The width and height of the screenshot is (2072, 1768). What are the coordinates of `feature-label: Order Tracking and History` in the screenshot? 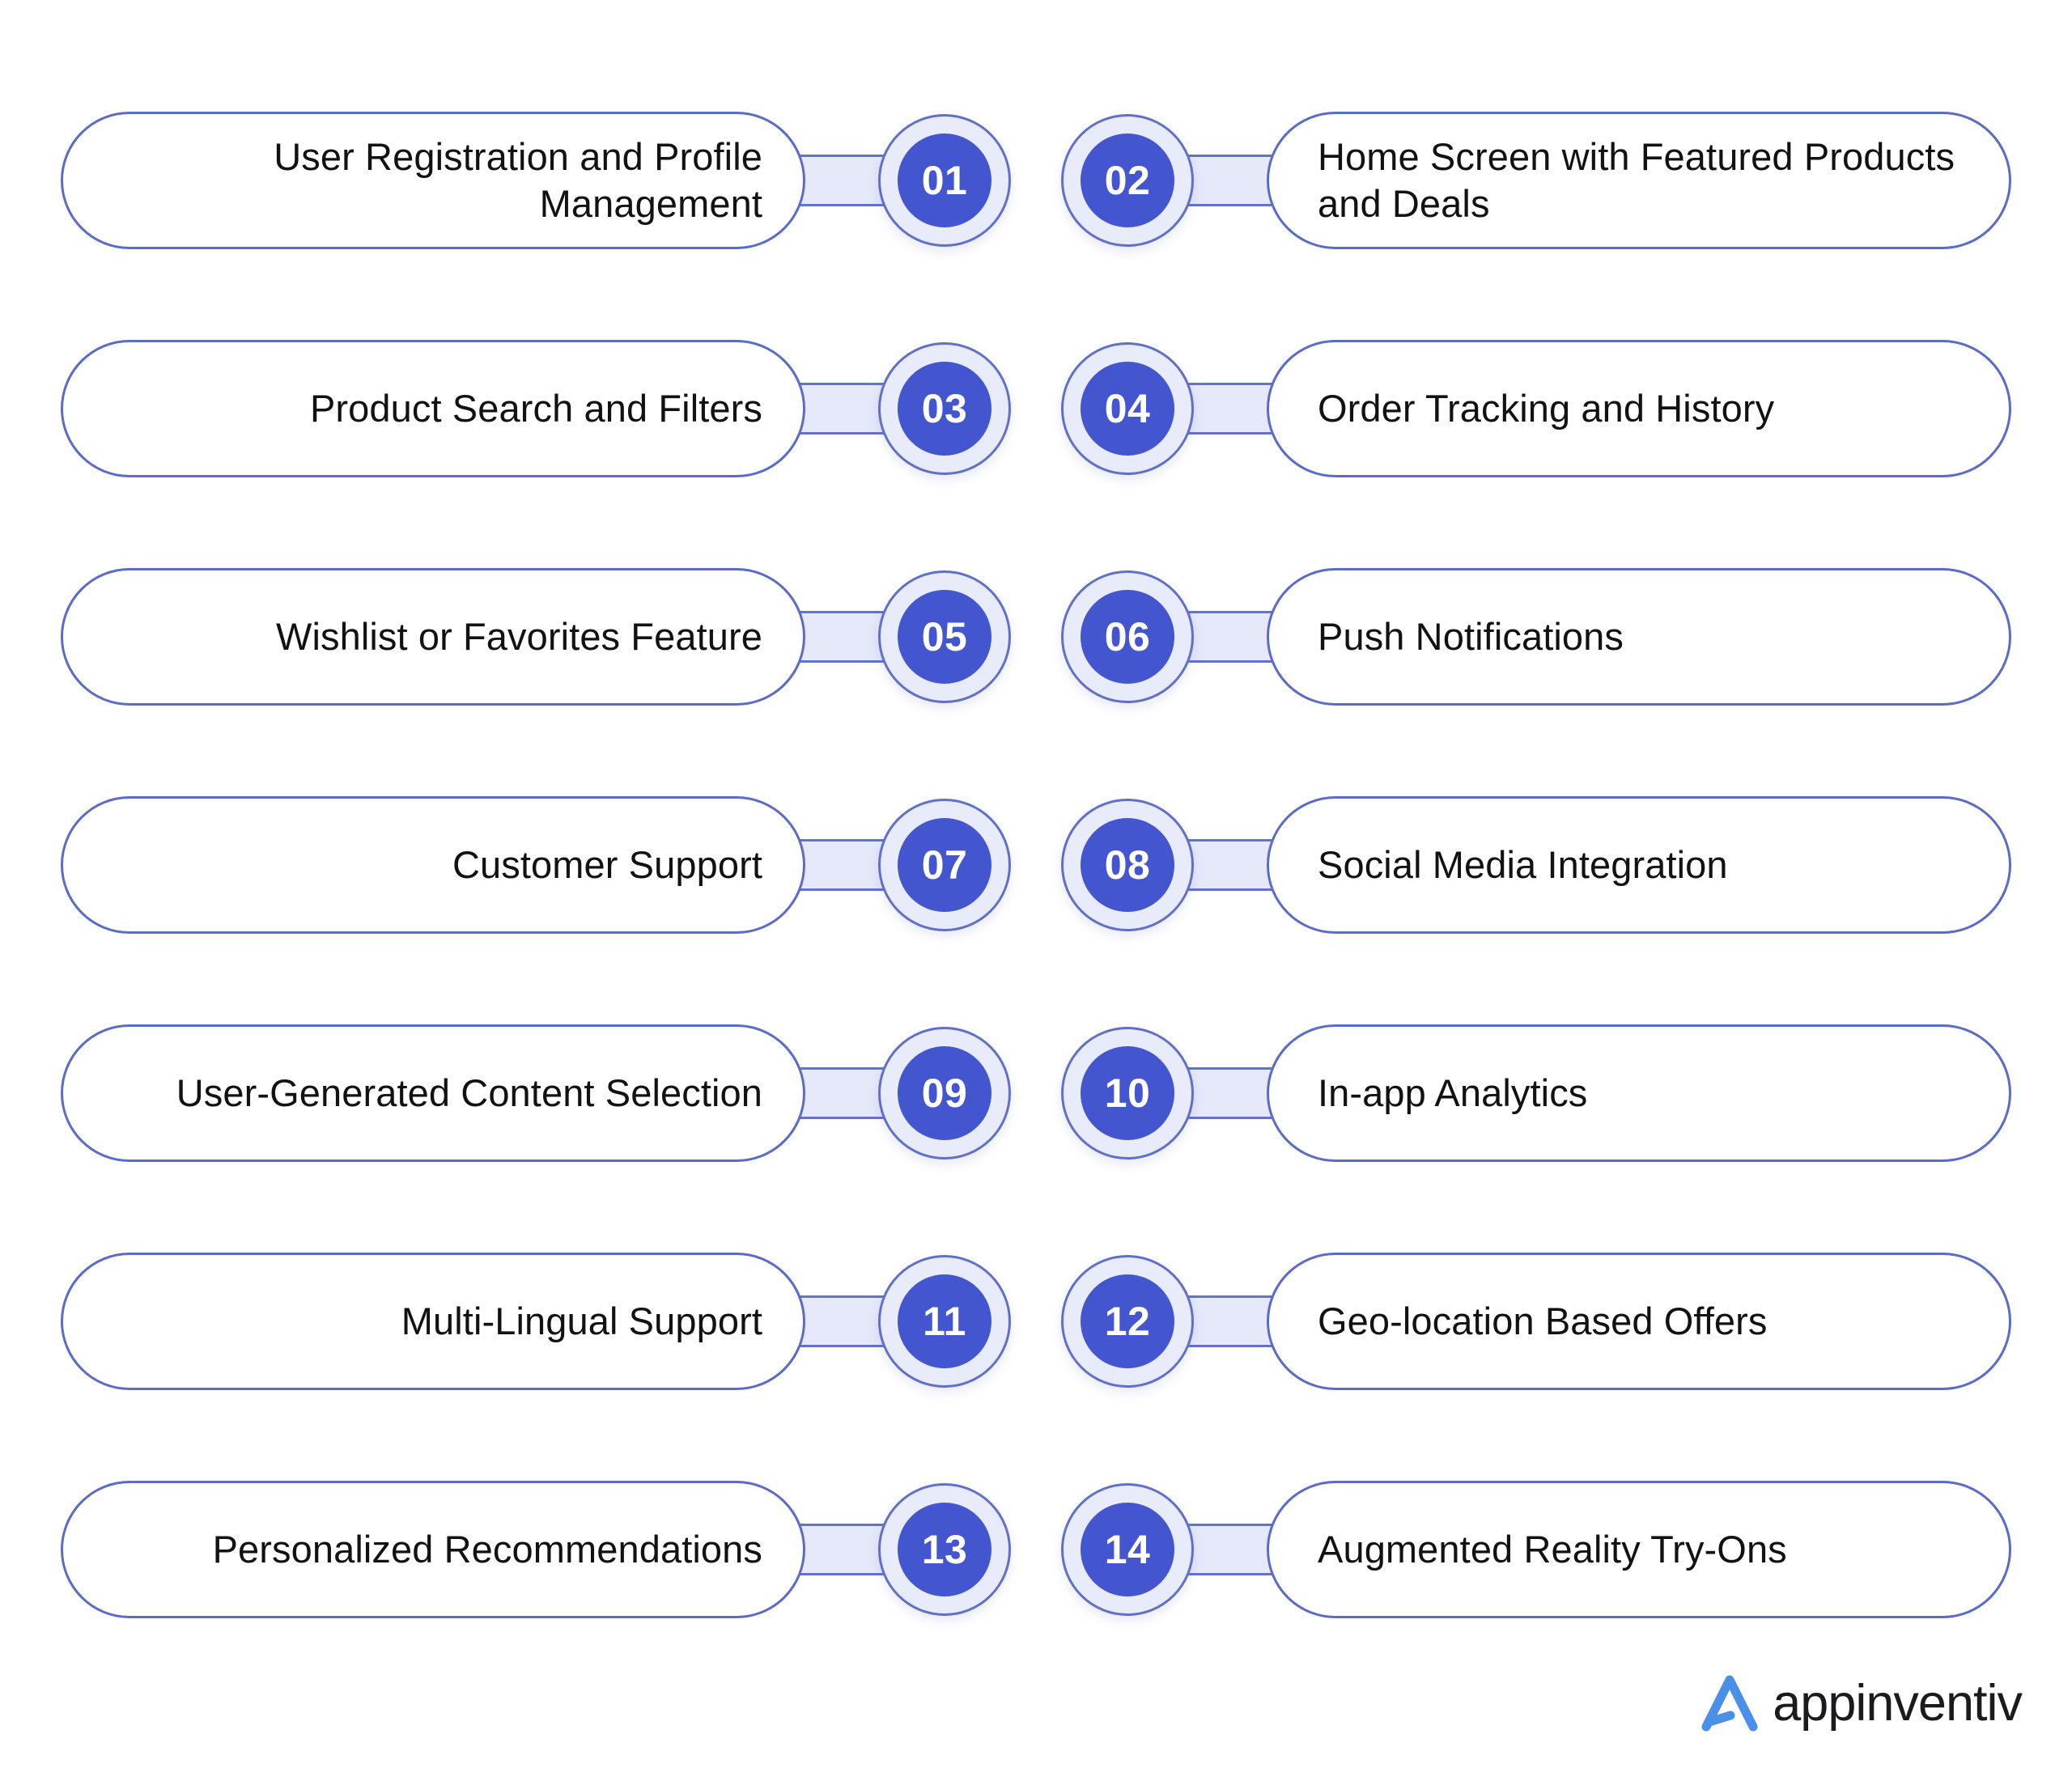 It's located at (1546, 408).